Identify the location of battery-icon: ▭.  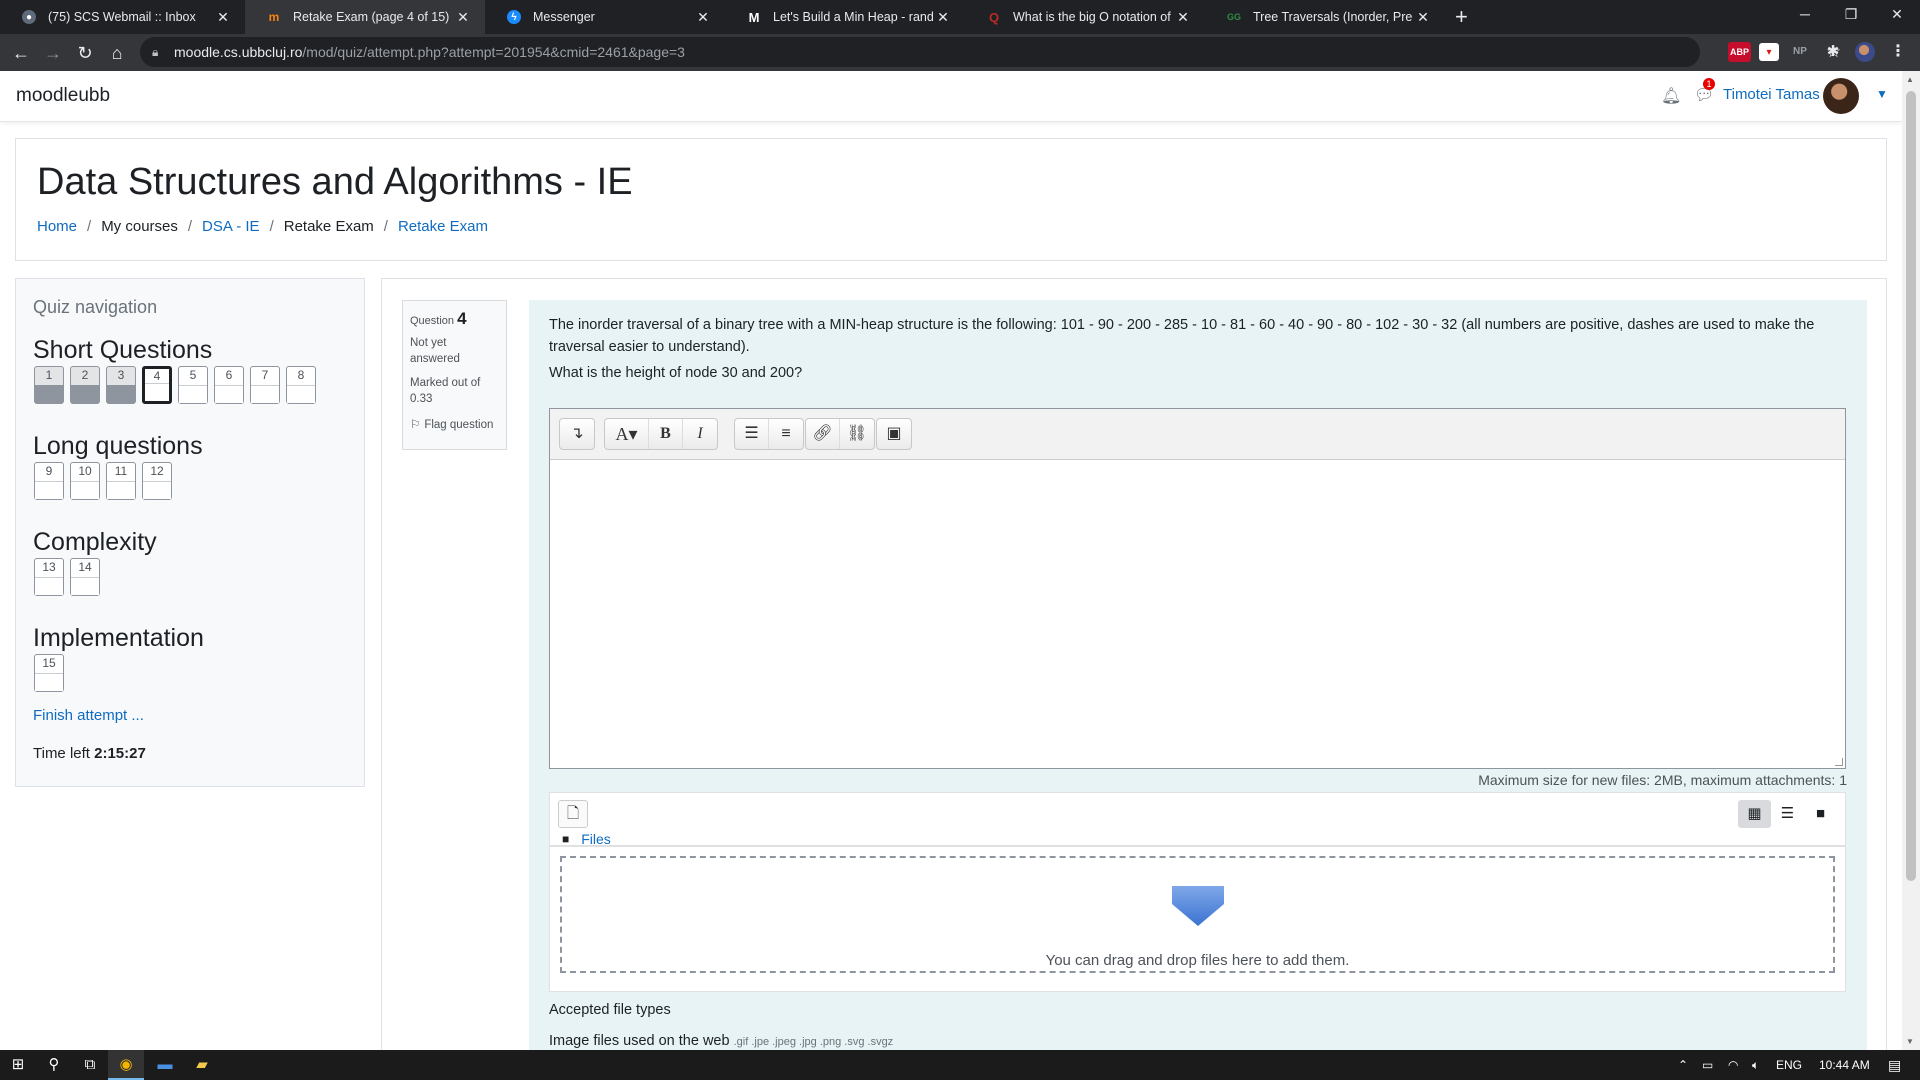
(1707, 1065).